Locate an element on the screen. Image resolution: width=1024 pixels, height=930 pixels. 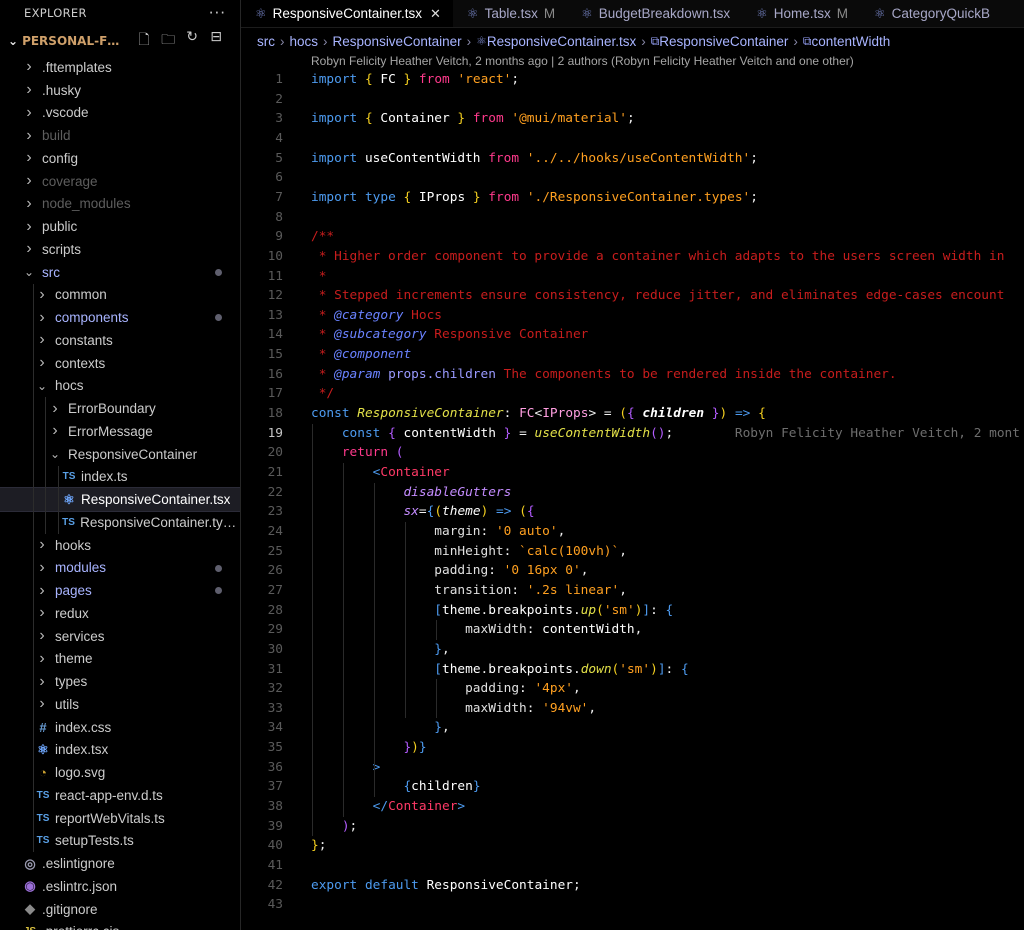
tree-file: ◎ .eslintignore is located at coordinates (120, 863).